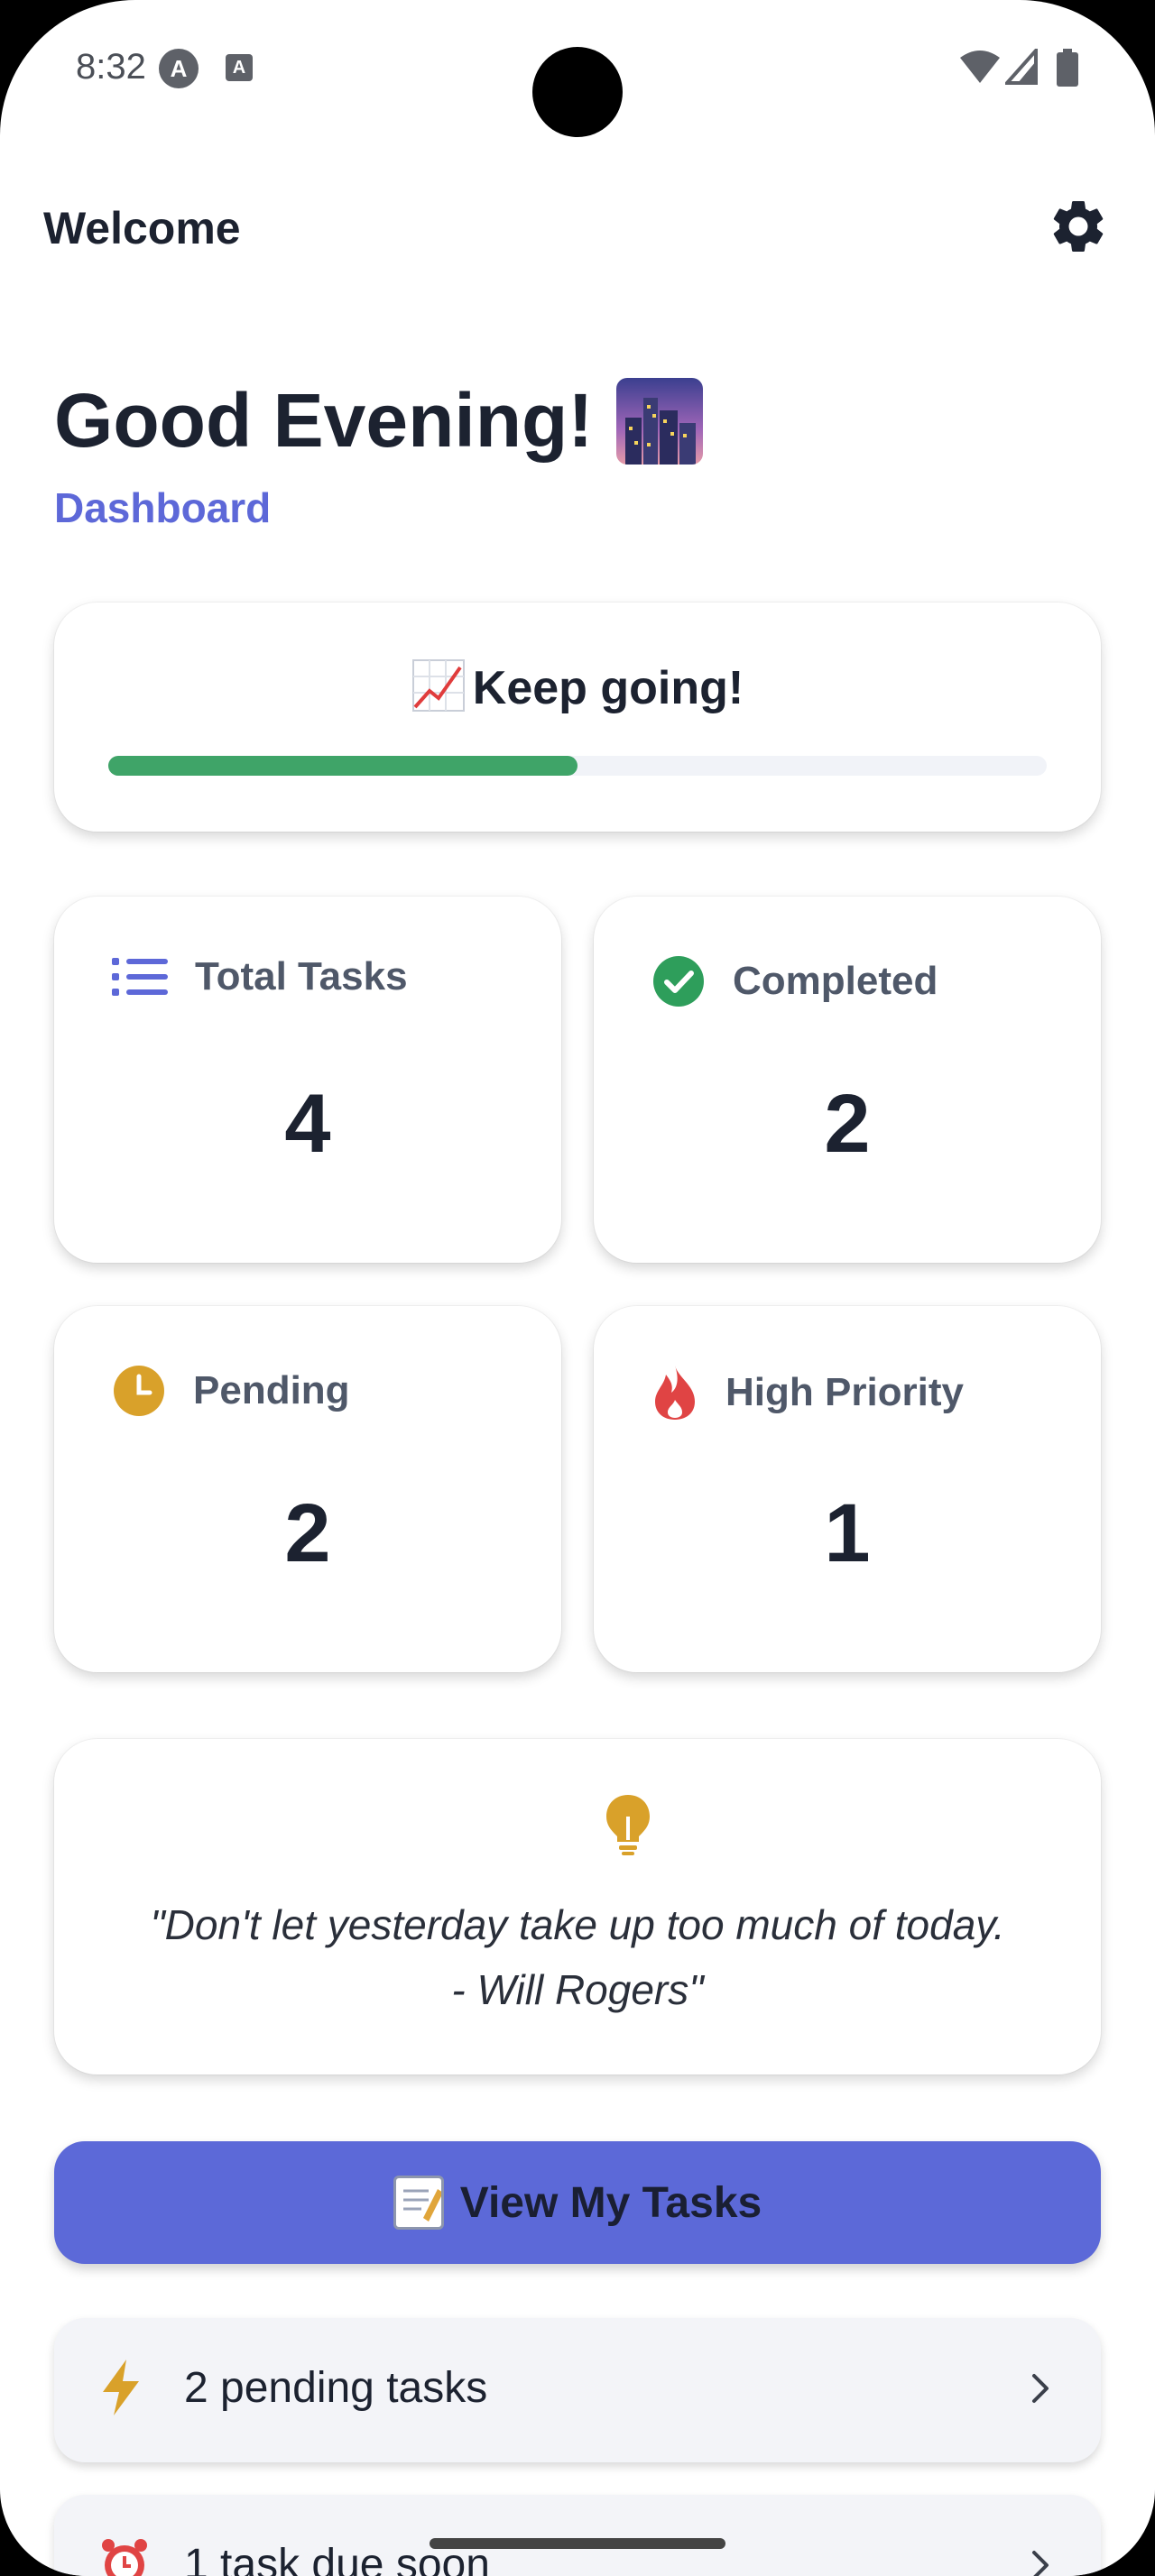 The height and width of the screenshot is (2576, 1155). What do you see at coordinates (577, 2535) in the screenshot?
I see `due-soon-row: 1 task due soon` at bounding box center [577, 2535].